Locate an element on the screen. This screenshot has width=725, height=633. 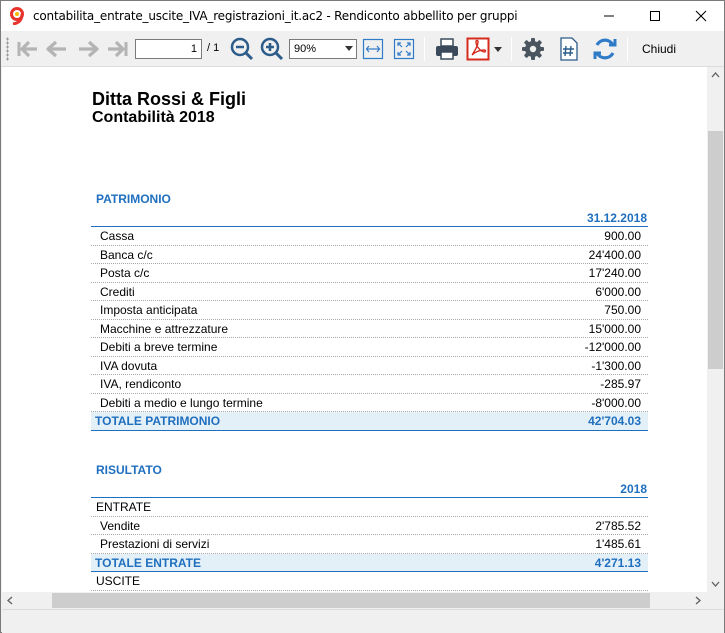
table-row: Prestazioni di servizi 1'485.61 is located at coordinates (369, 544).